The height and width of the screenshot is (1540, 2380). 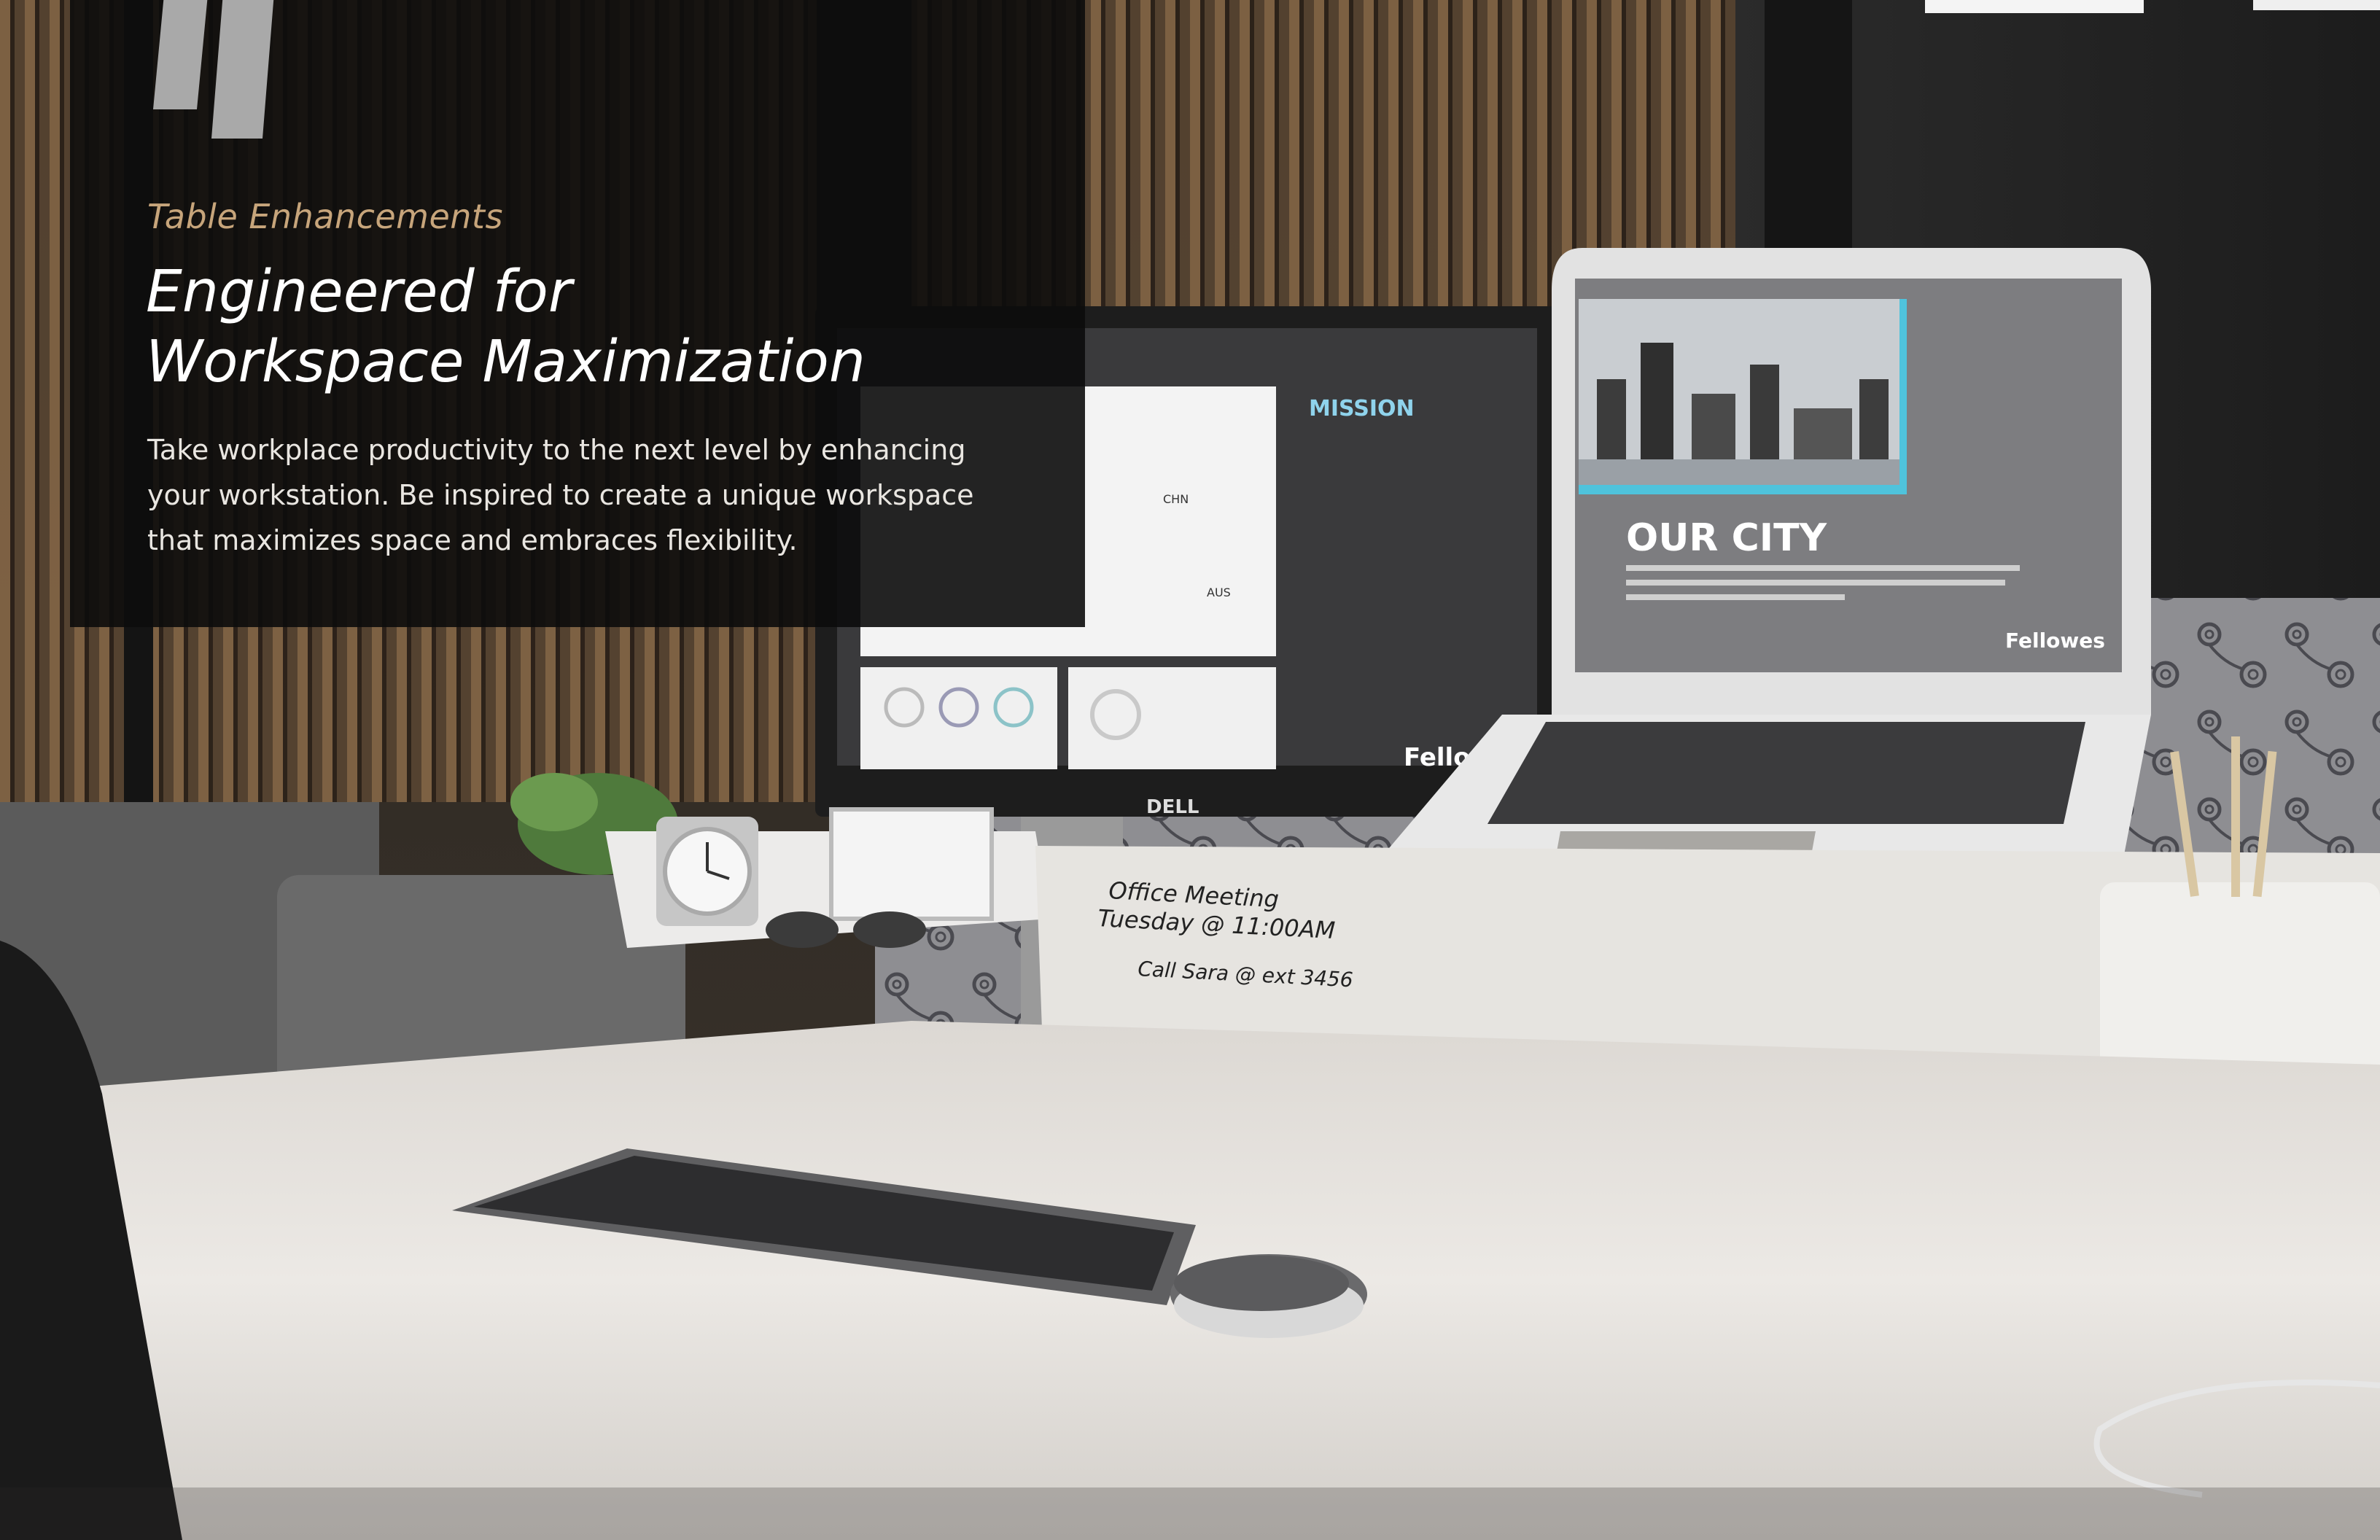 I want to click on section-eyebrow: Table Enhancements, so click(x=325, y=216).